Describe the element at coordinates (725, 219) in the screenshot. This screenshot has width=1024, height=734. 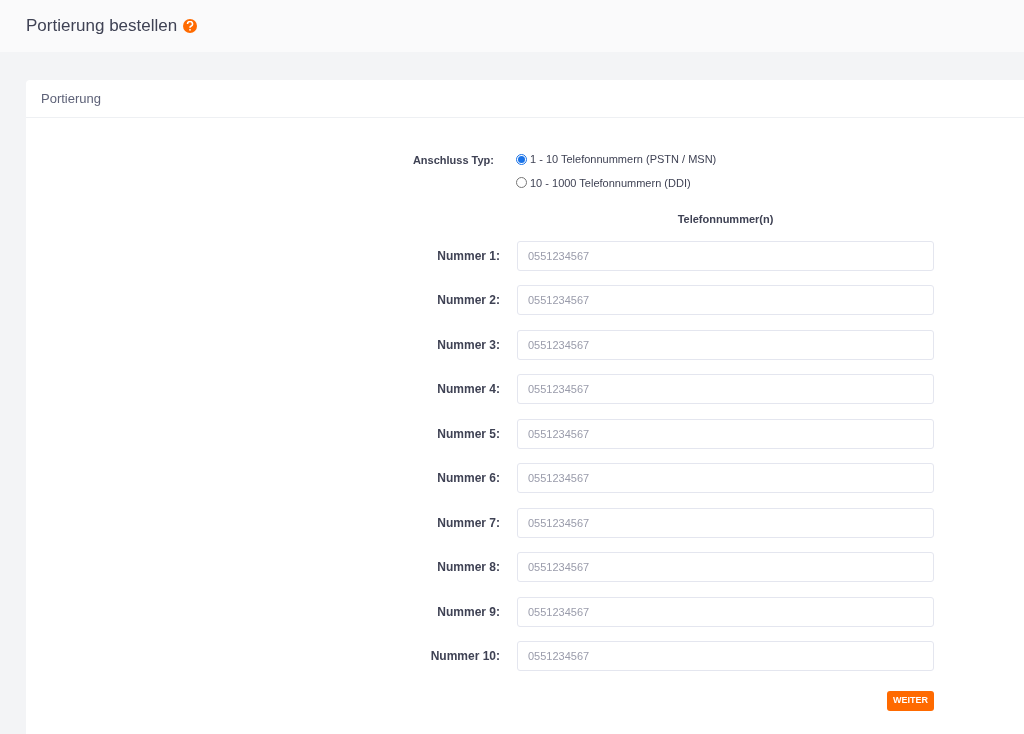
I see `column-heading: Telefonnummer(n)` at that location.